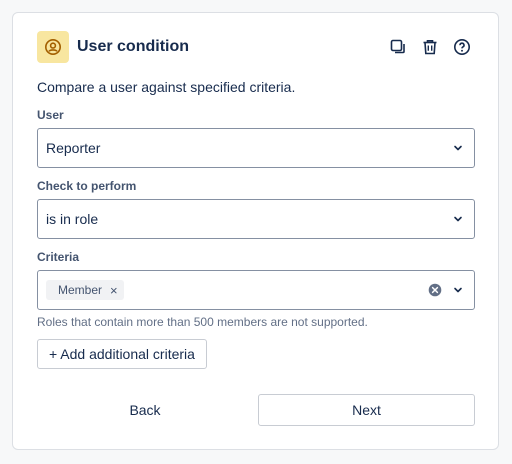 This screenshot has height=464, width=512. I want to click on back-button: Back, so click(145, 410).